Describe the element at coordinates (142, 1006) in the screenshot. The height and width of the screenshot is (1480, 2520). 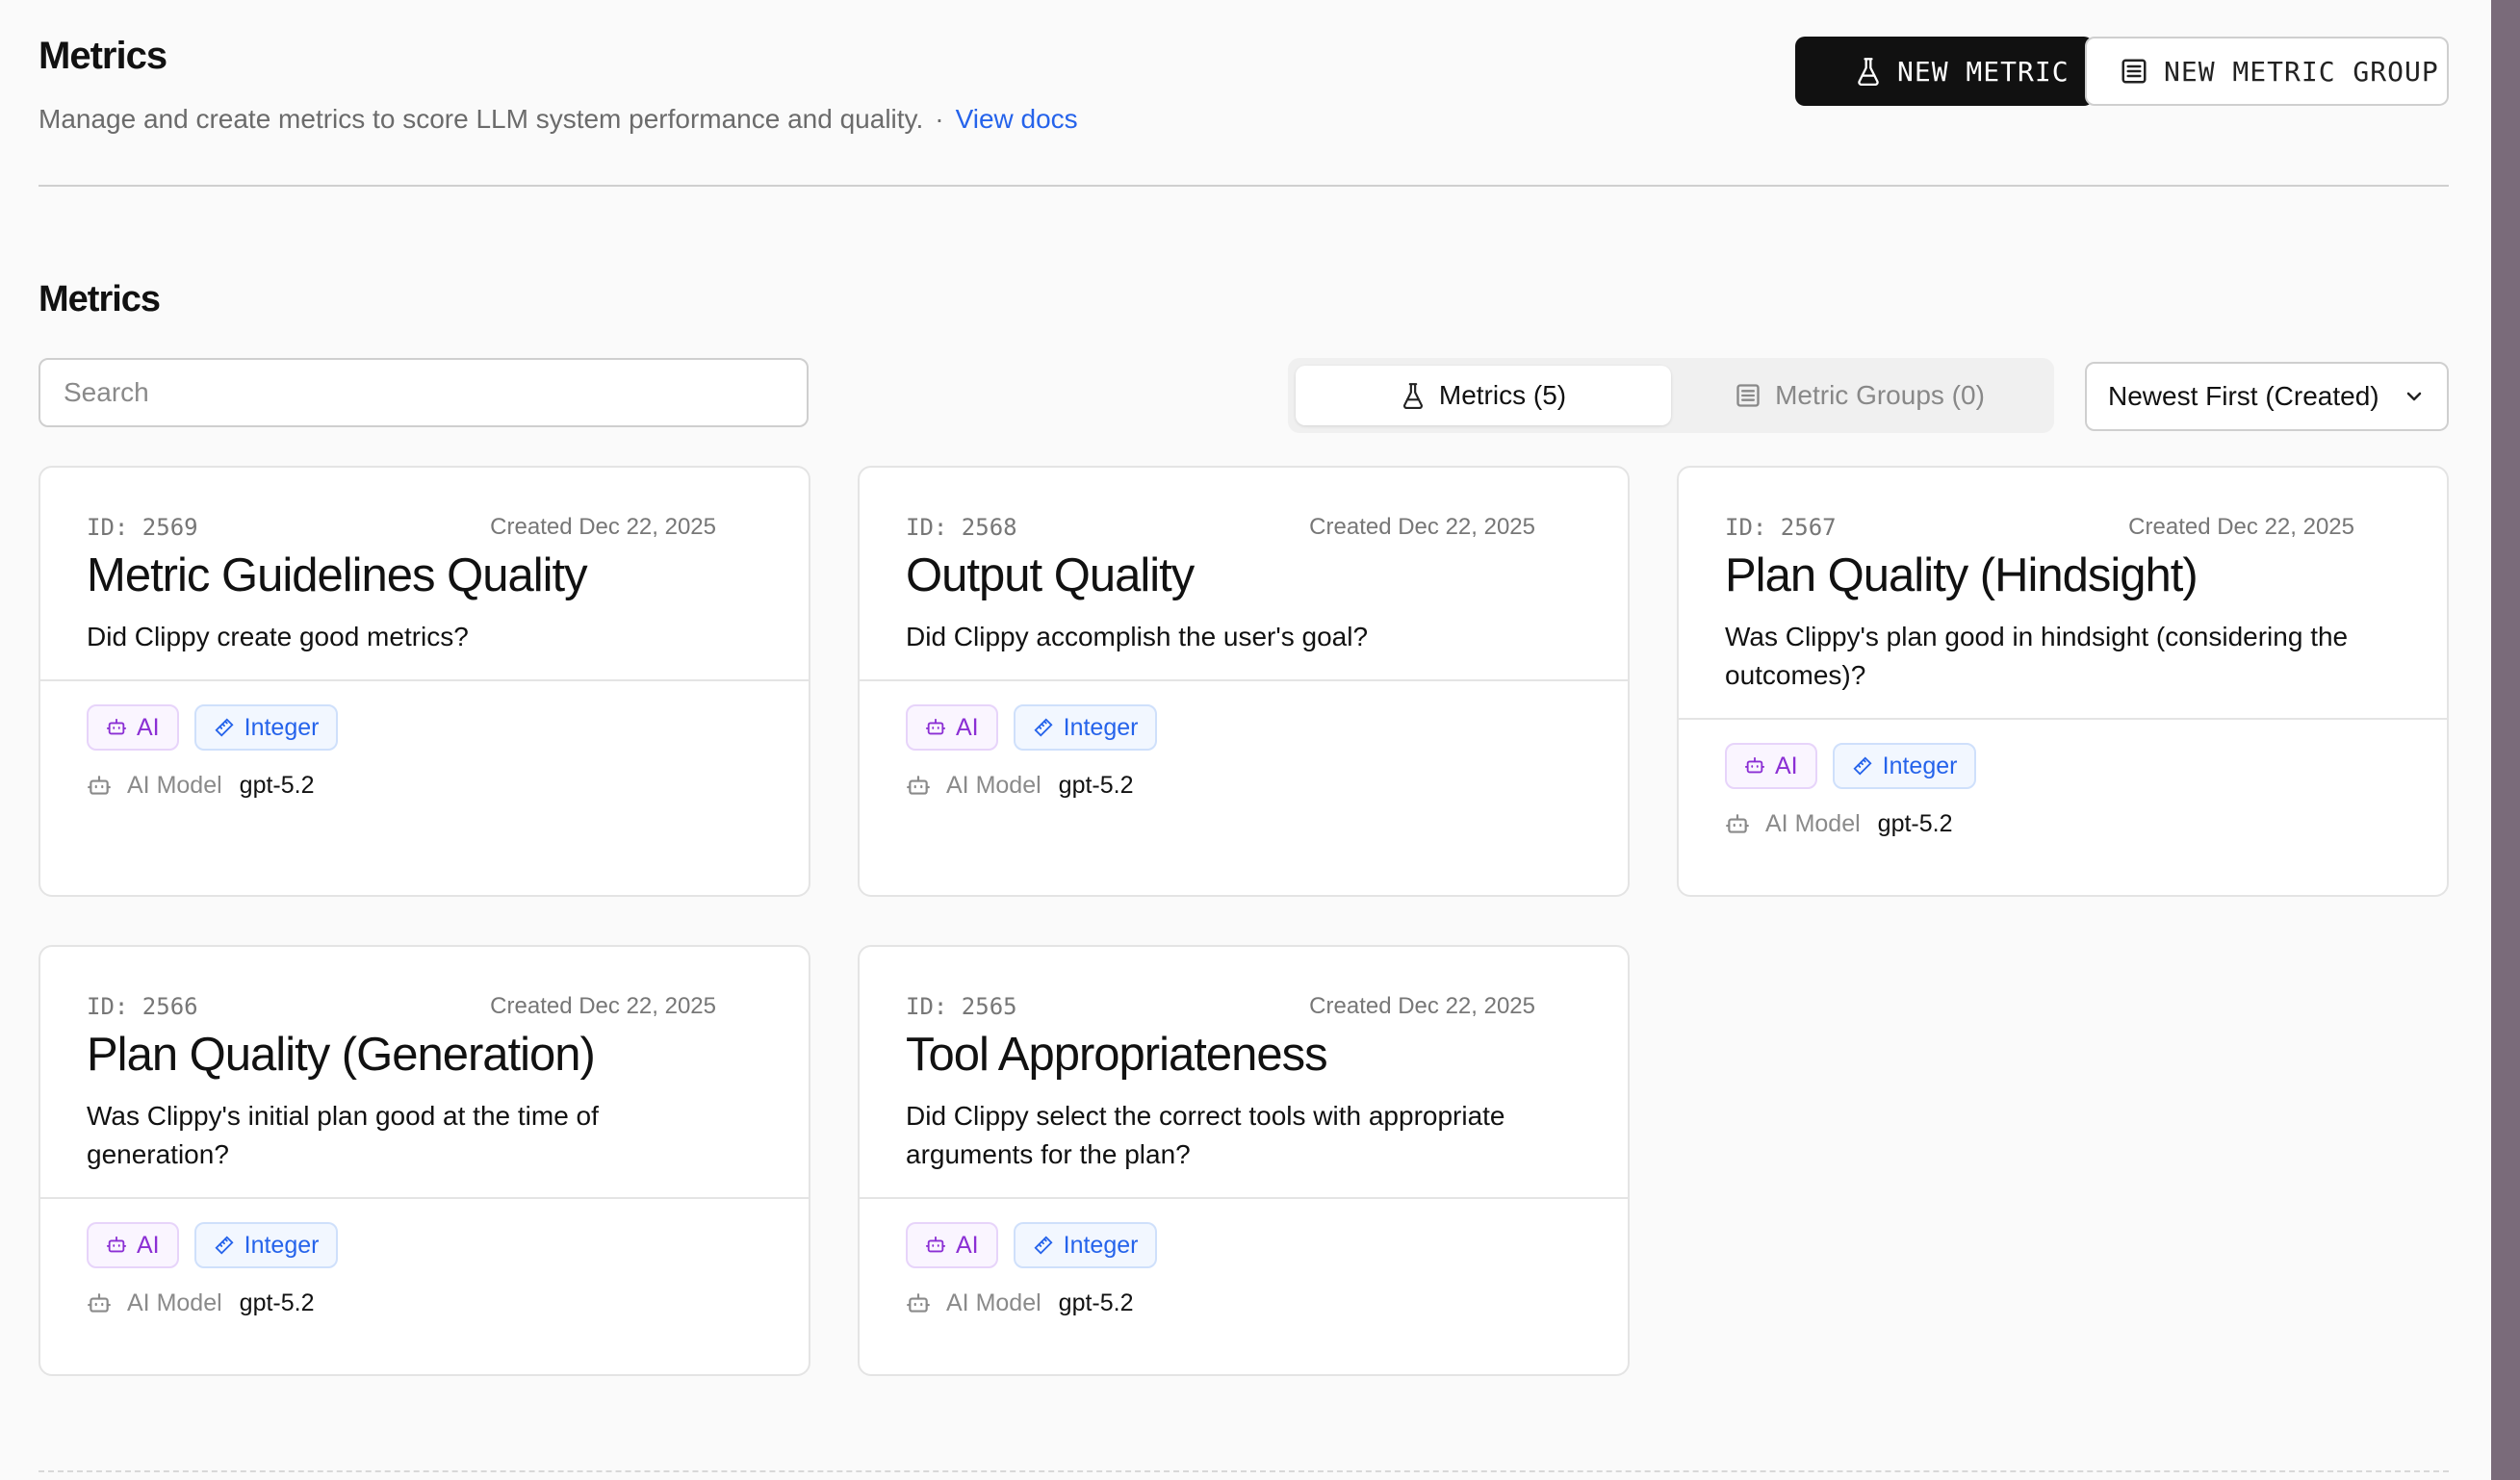
I see `metric-id: ID: 2566` at that location.